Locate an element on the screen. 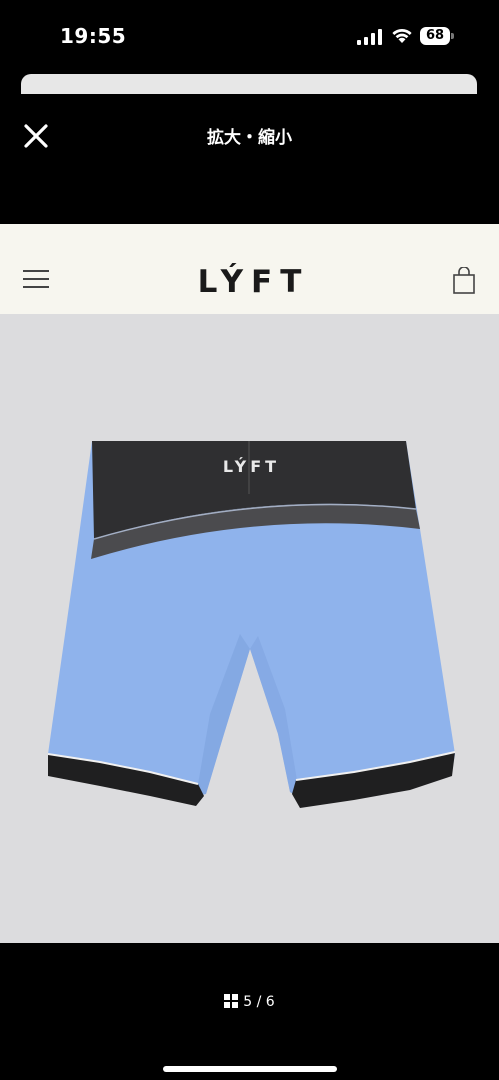 The image size is (499, 1080). battery-tip is located at coordinates (452, 36).